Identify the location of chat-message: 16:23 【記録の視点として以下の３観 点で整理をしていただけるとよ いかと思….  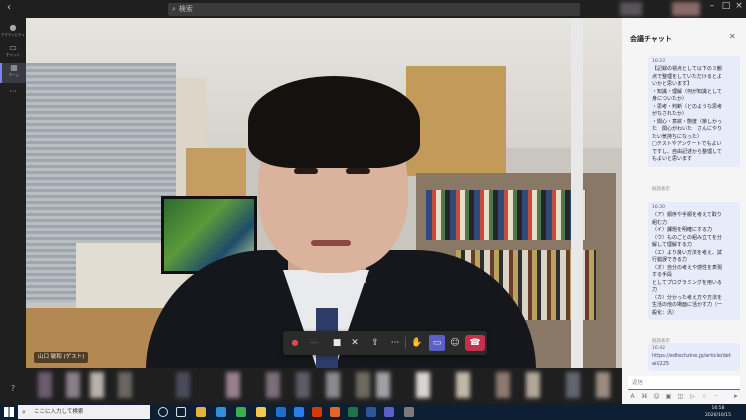
(694, 111).